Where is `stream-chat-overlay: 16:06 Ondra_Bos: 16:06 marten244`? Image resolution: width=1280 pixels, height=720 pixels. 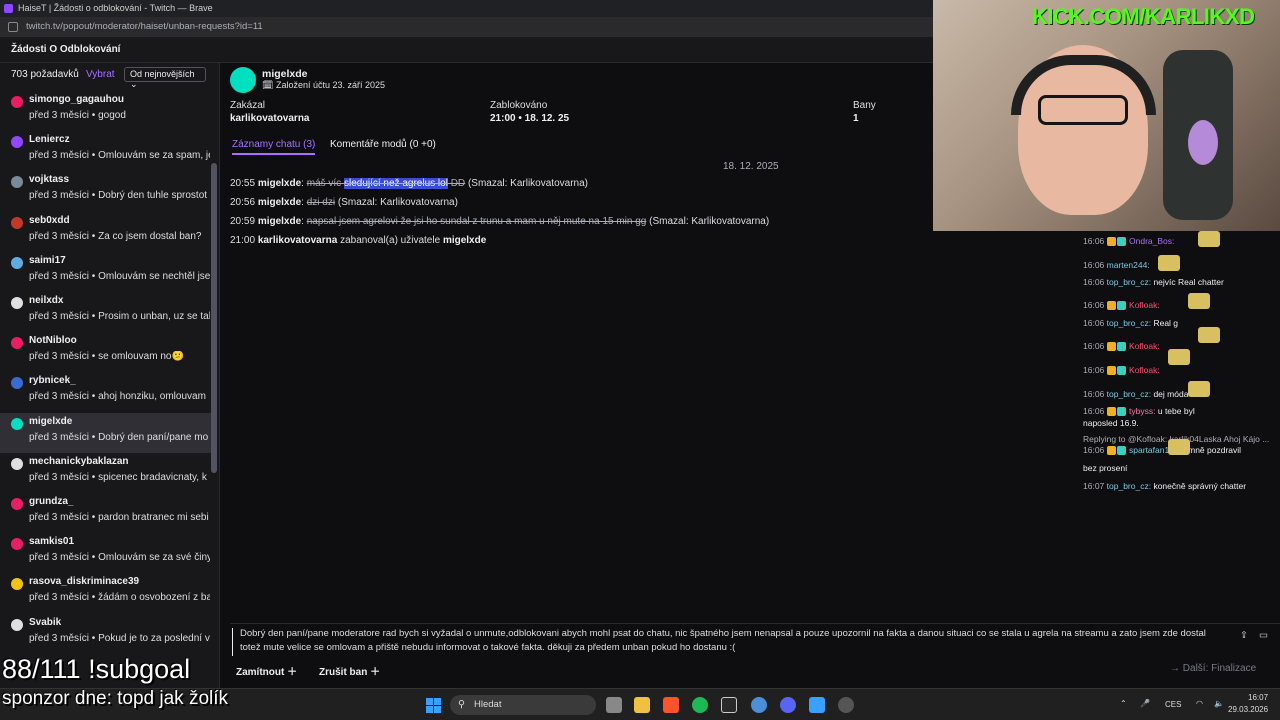
stream-chat-overlay: 16:06 Ondra_Bos: 16:06 marten244 is located at coordinates (1179, 366).